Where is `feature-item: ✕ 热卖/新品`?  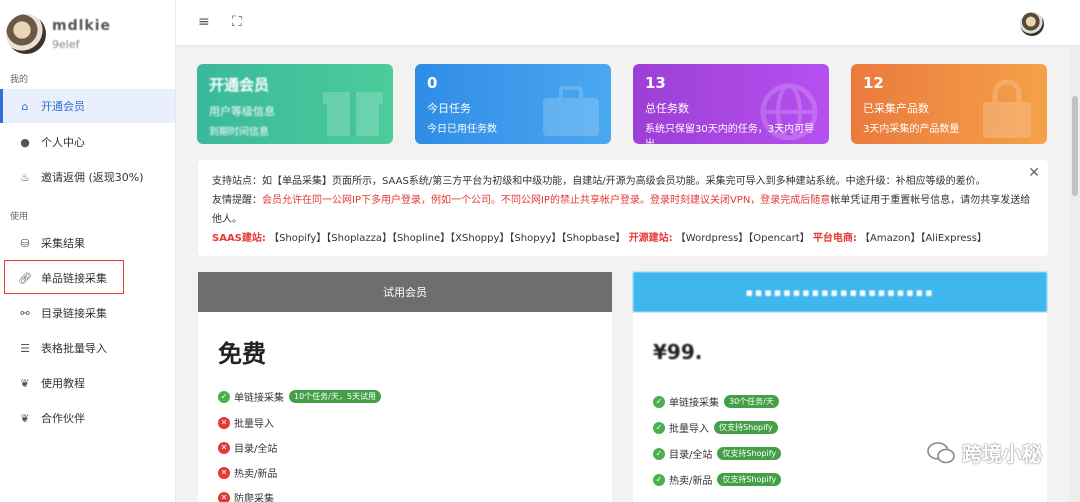
feature-item: ✕ 热卖/新品 is located at coordinates (247, 472).